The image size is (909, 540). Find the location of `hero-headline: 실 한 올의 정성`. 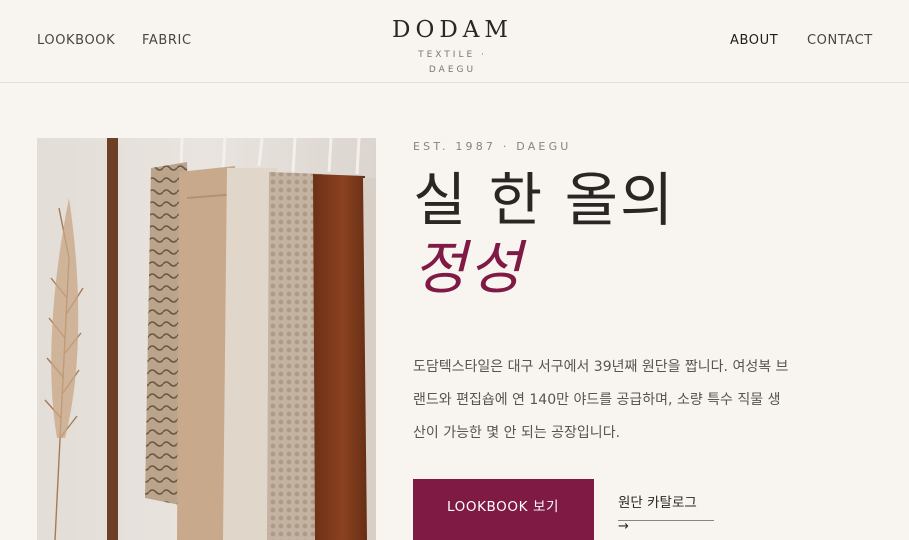

hero-headline: 실 한 올의 정성 is located at coordinates (623, 233).